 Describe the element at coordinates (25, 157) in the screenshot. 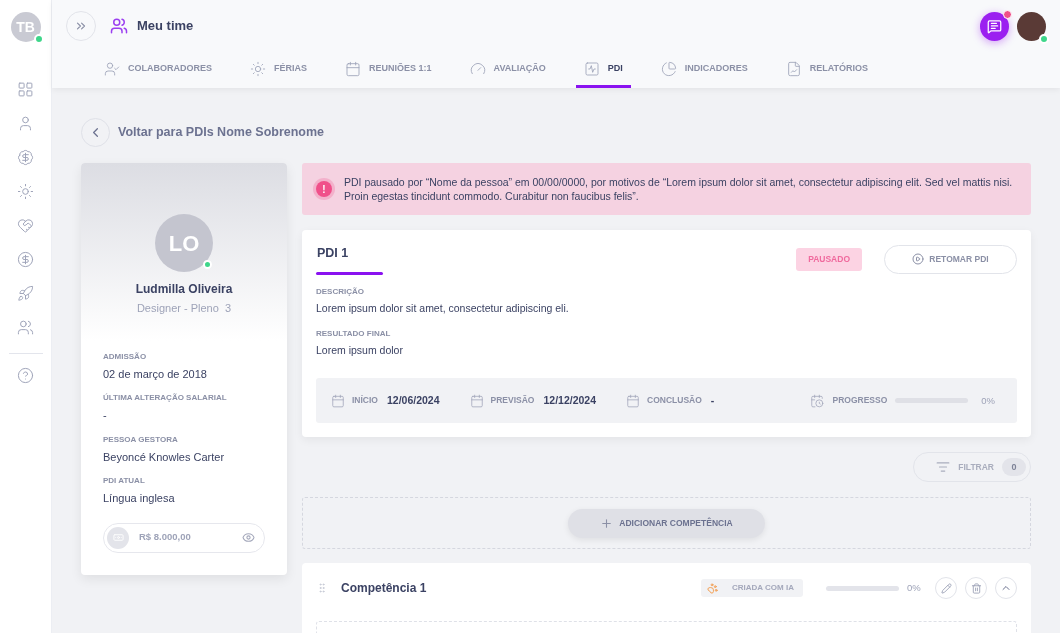

I see `money-icon` at that location.